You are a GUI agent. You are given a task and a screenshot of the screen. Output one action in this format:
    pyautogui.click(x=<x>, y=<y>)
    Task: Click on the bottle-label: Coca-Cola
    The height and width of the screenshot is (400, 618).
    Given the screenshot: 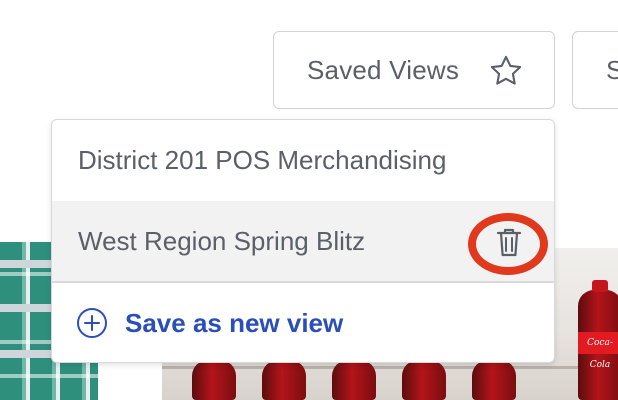 What is the action you would take?
    pyautogui.click(x=598, y=350)
    